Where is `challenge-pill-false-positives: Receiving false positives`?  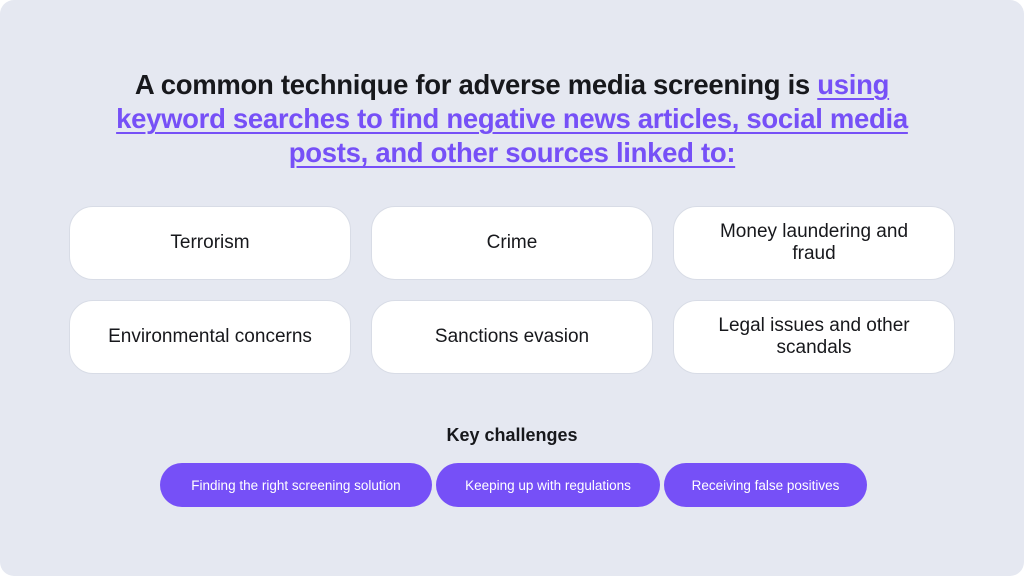
challenge-pill-false-positives: Receiving false positives is located at coordinates (765, 485).